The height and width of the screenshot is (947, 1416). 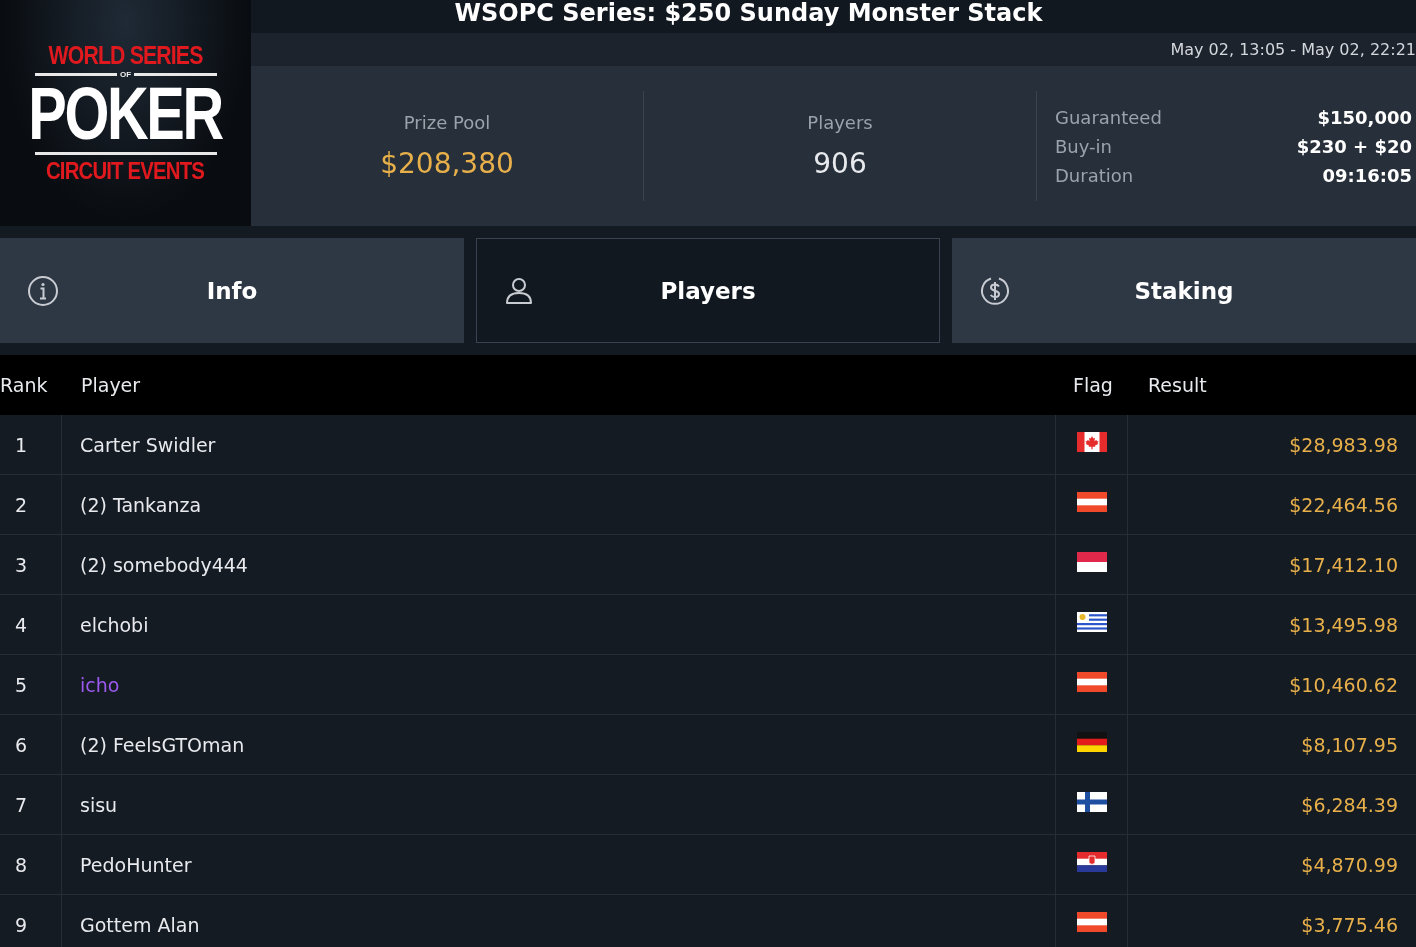 What do you see at coordinates (447, 163) in the screenshot?
I see `stat-value: $208,380` at bounding box center [447, 163].